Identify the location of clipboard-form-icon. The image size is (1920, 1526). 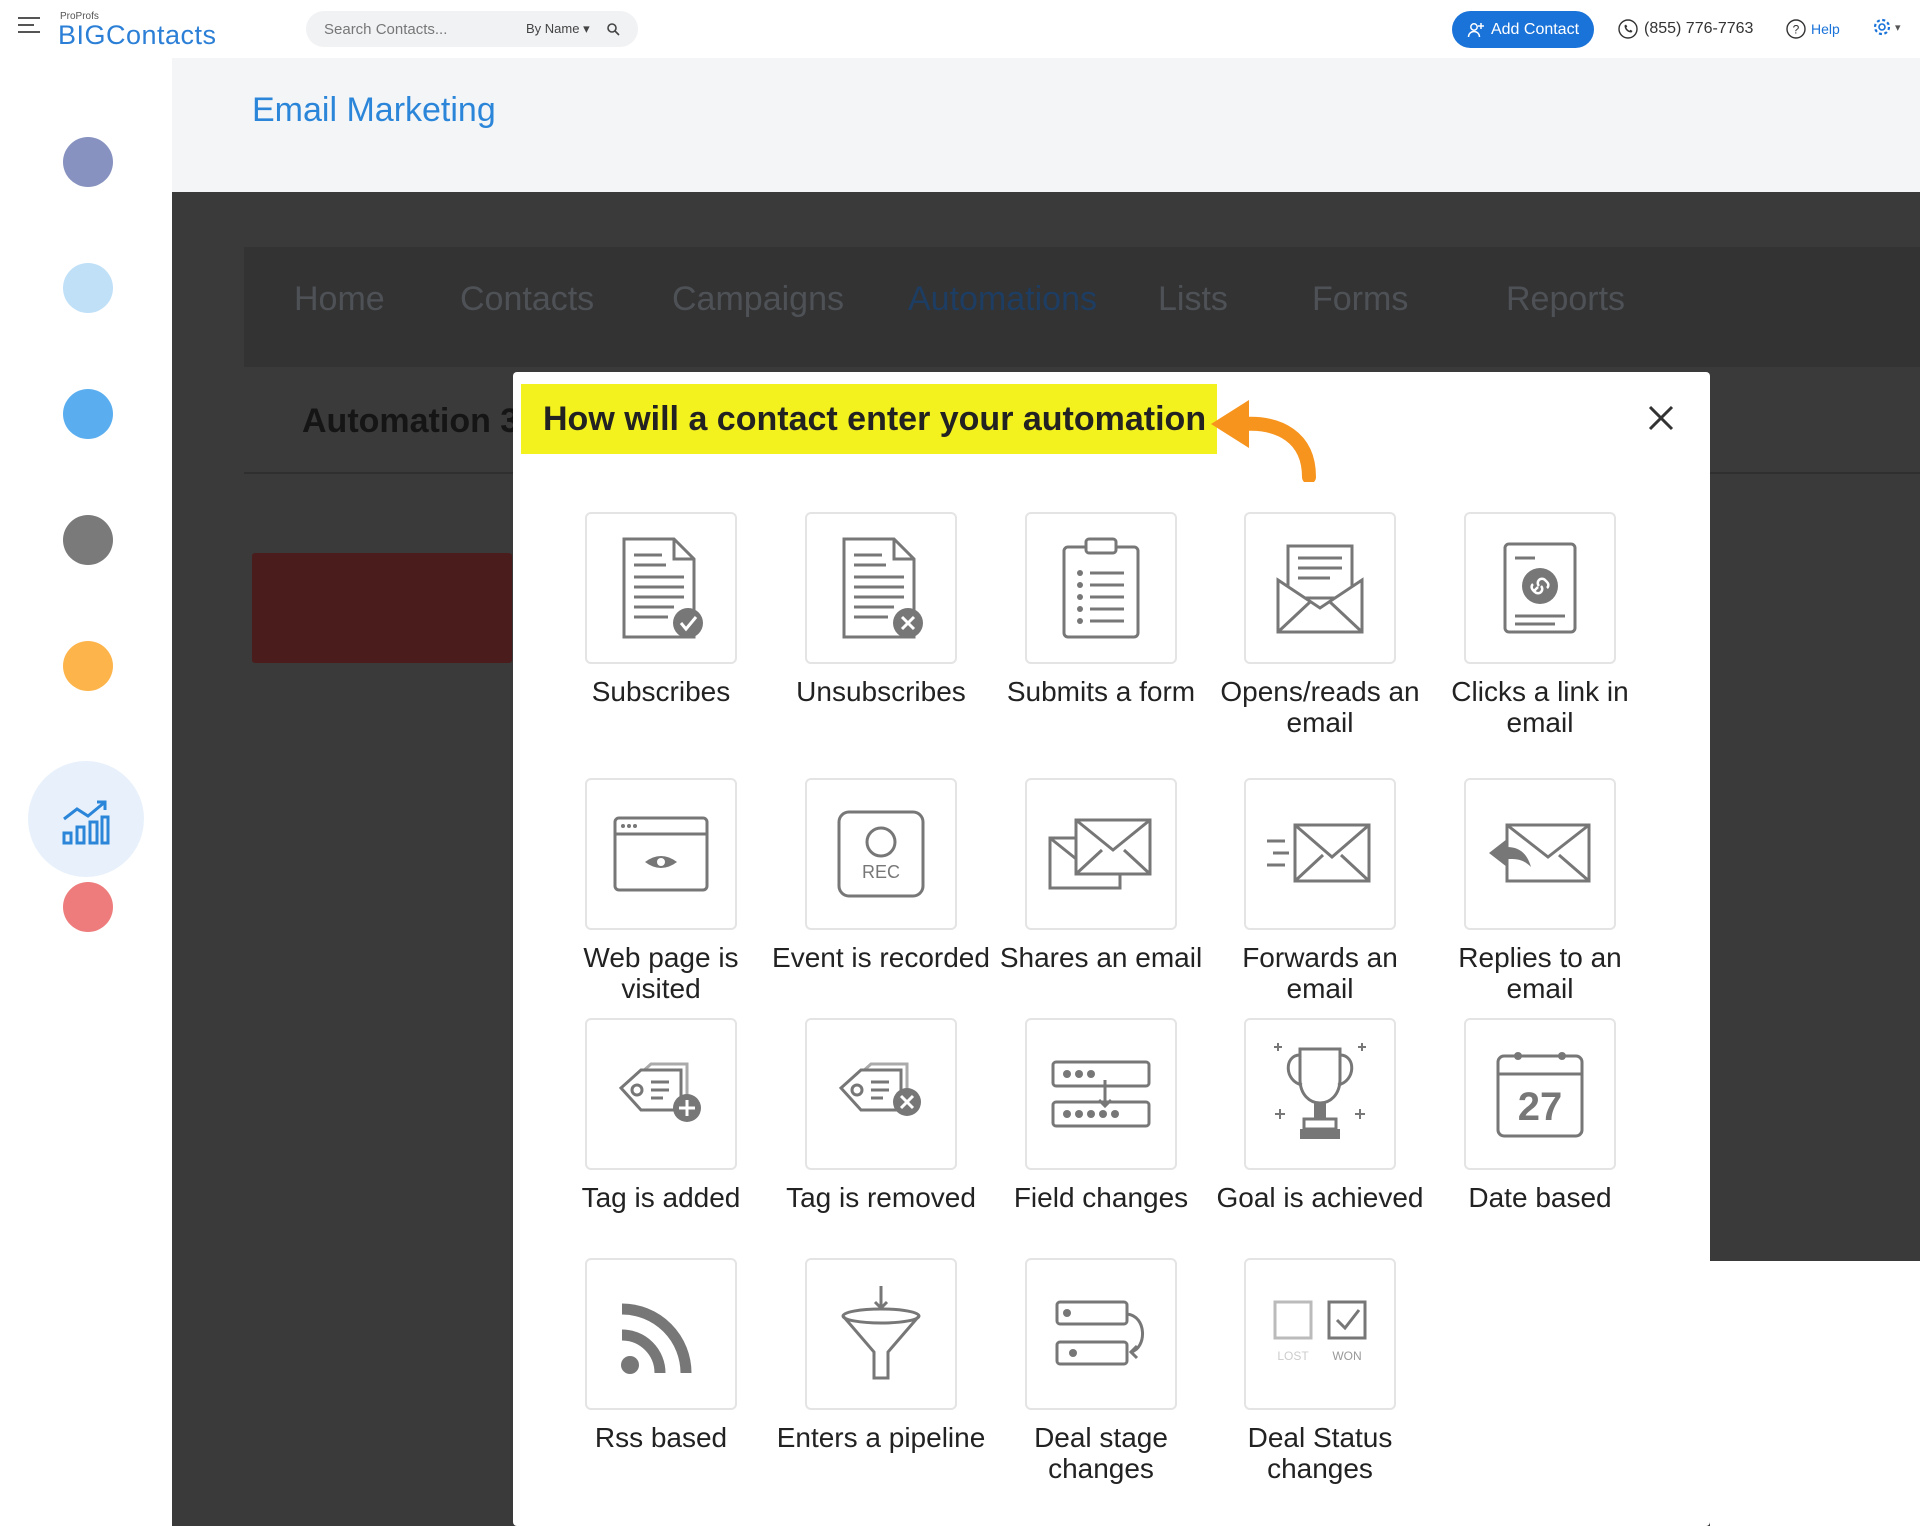
(1101, 588).